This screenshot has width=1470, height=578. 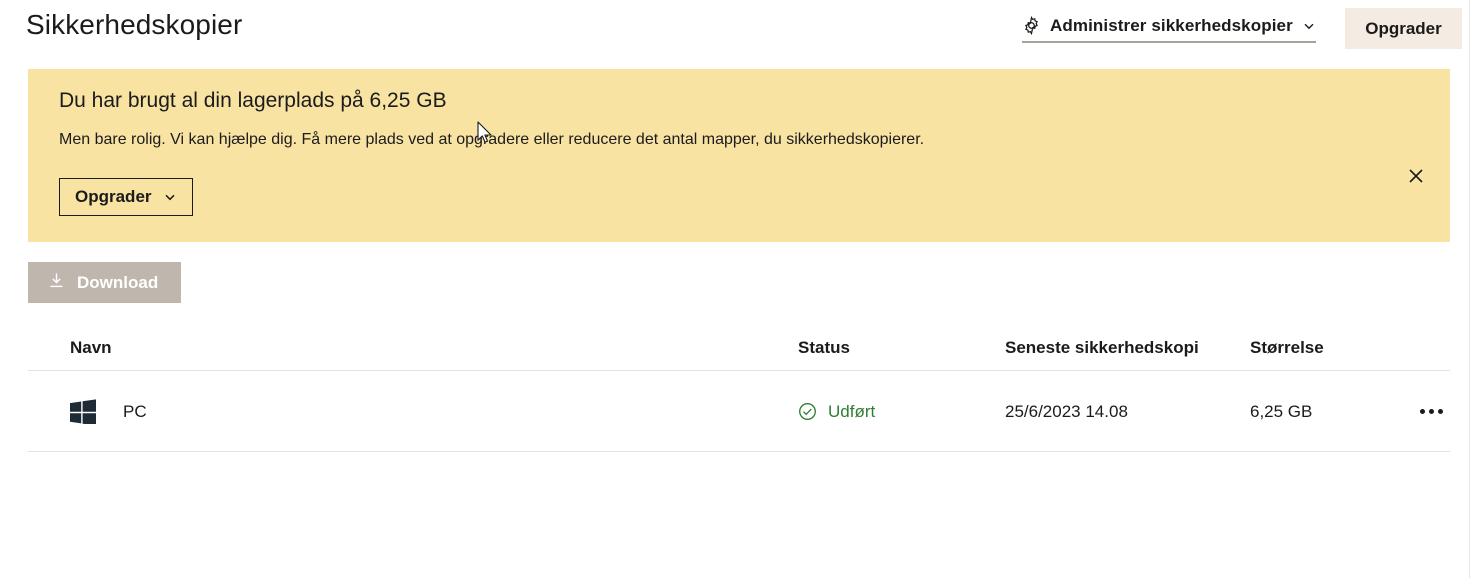 What do you see at coordinates (824, 347) in the screenshot?
I see `column-header-status: Status` at bounding box center [824, 347].